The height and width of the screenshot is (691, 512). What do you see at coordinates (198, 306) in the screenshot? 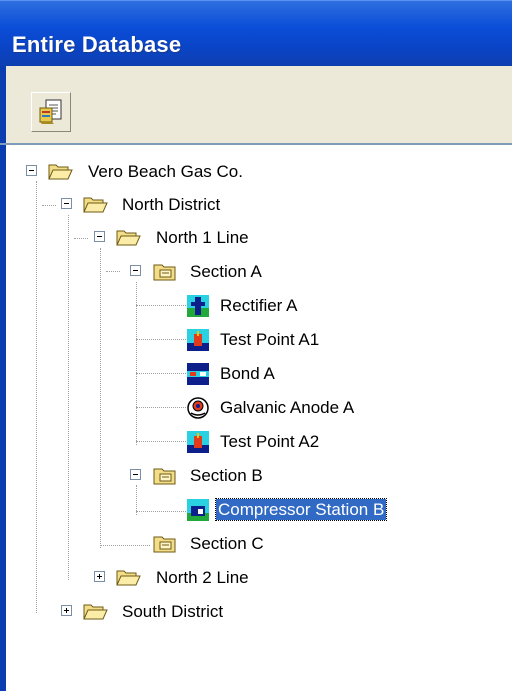
I see `rectifier-icon` at bounding box center [198, 306].